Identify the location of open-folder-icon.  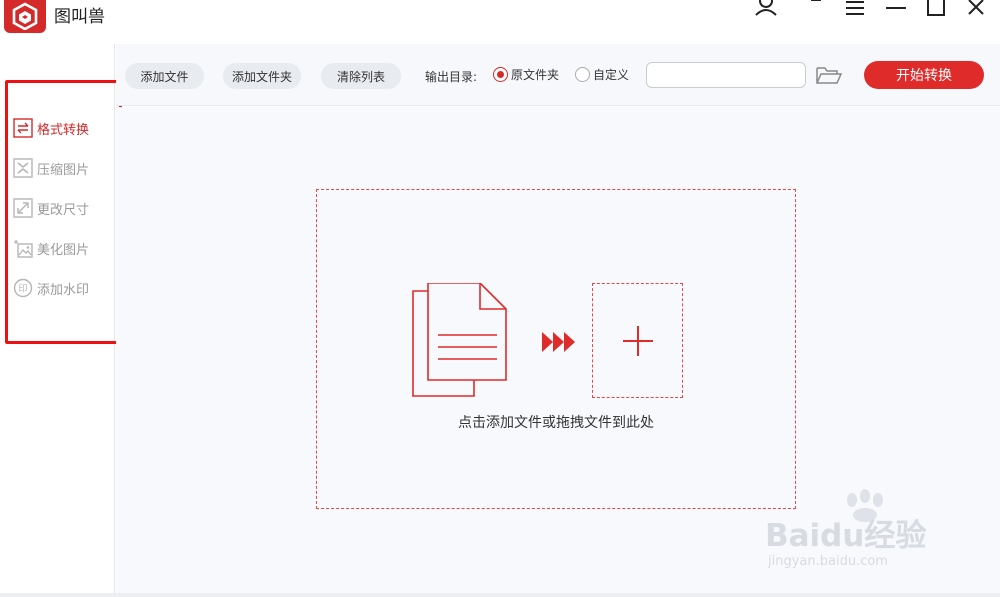
(829, 75).